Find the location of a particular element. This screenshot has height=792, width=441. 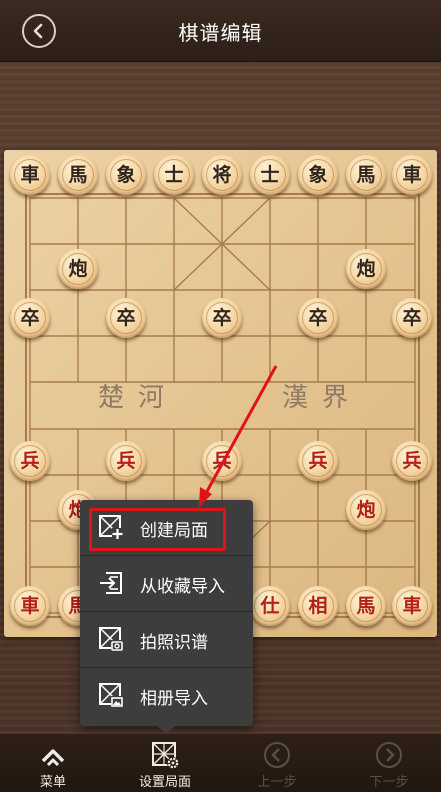

tab-menu: 菜单 is located at coordinates (53, 763).